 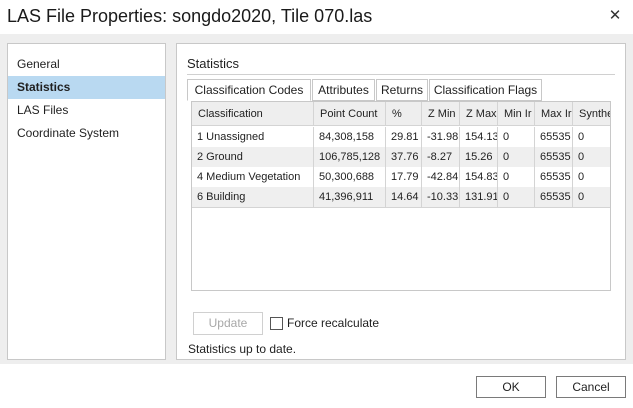 I want to click on cell-z-max: 15.26, so click(x=479, y=157).